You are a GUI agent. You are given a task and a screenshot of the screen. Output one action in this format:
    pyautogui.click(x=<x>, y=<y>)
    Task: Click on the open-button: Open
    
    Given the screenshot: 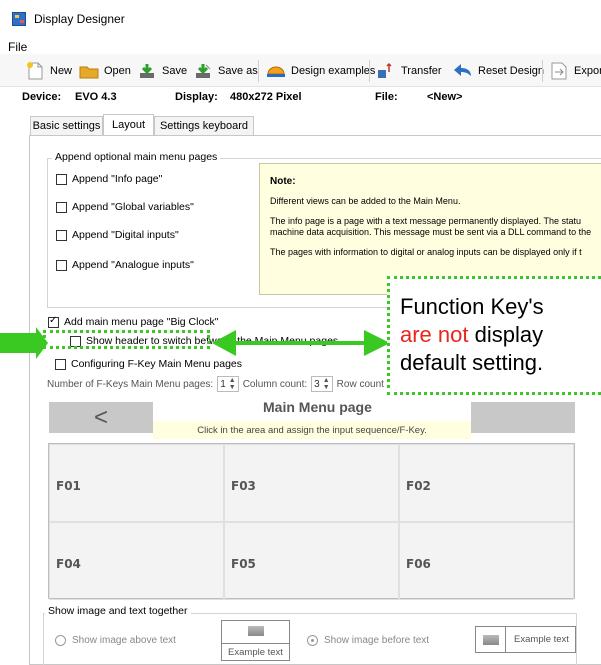 What is the action you would take?
    pyautogui.click(x=105, y=71)
    